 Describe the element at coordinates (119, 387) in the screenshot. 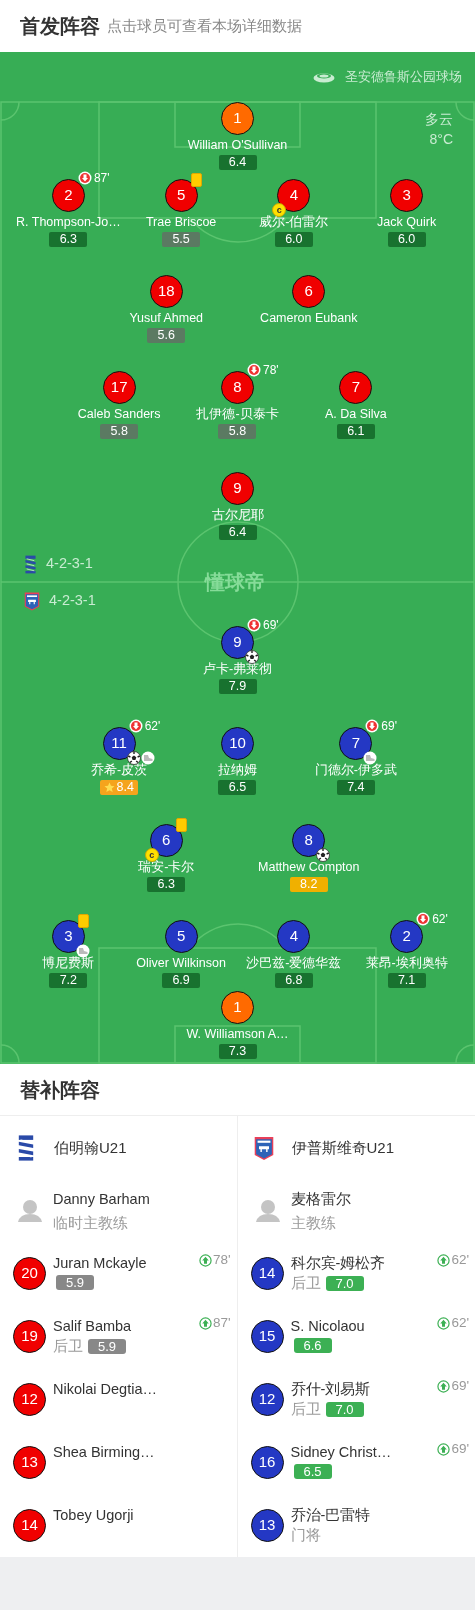

I see `player-marker: 17` at that location.